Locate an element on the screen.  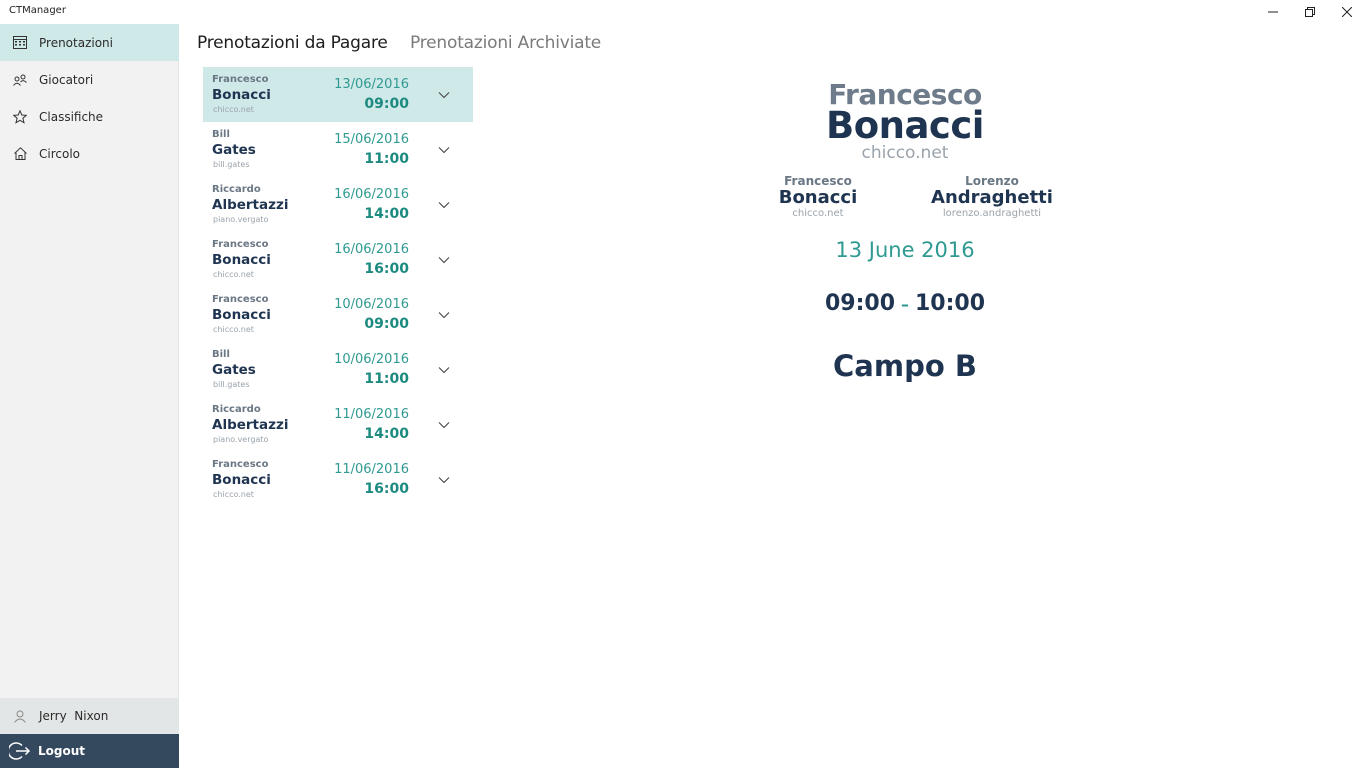
detail-start-time: 09:00 is located at coordinates (859, 303).